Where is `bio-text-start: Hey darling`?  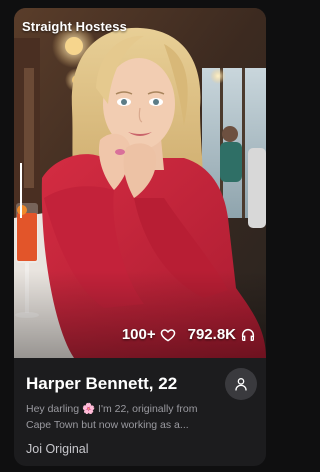
bio-text-start: Hey darling is located at coordinates (54, 409).